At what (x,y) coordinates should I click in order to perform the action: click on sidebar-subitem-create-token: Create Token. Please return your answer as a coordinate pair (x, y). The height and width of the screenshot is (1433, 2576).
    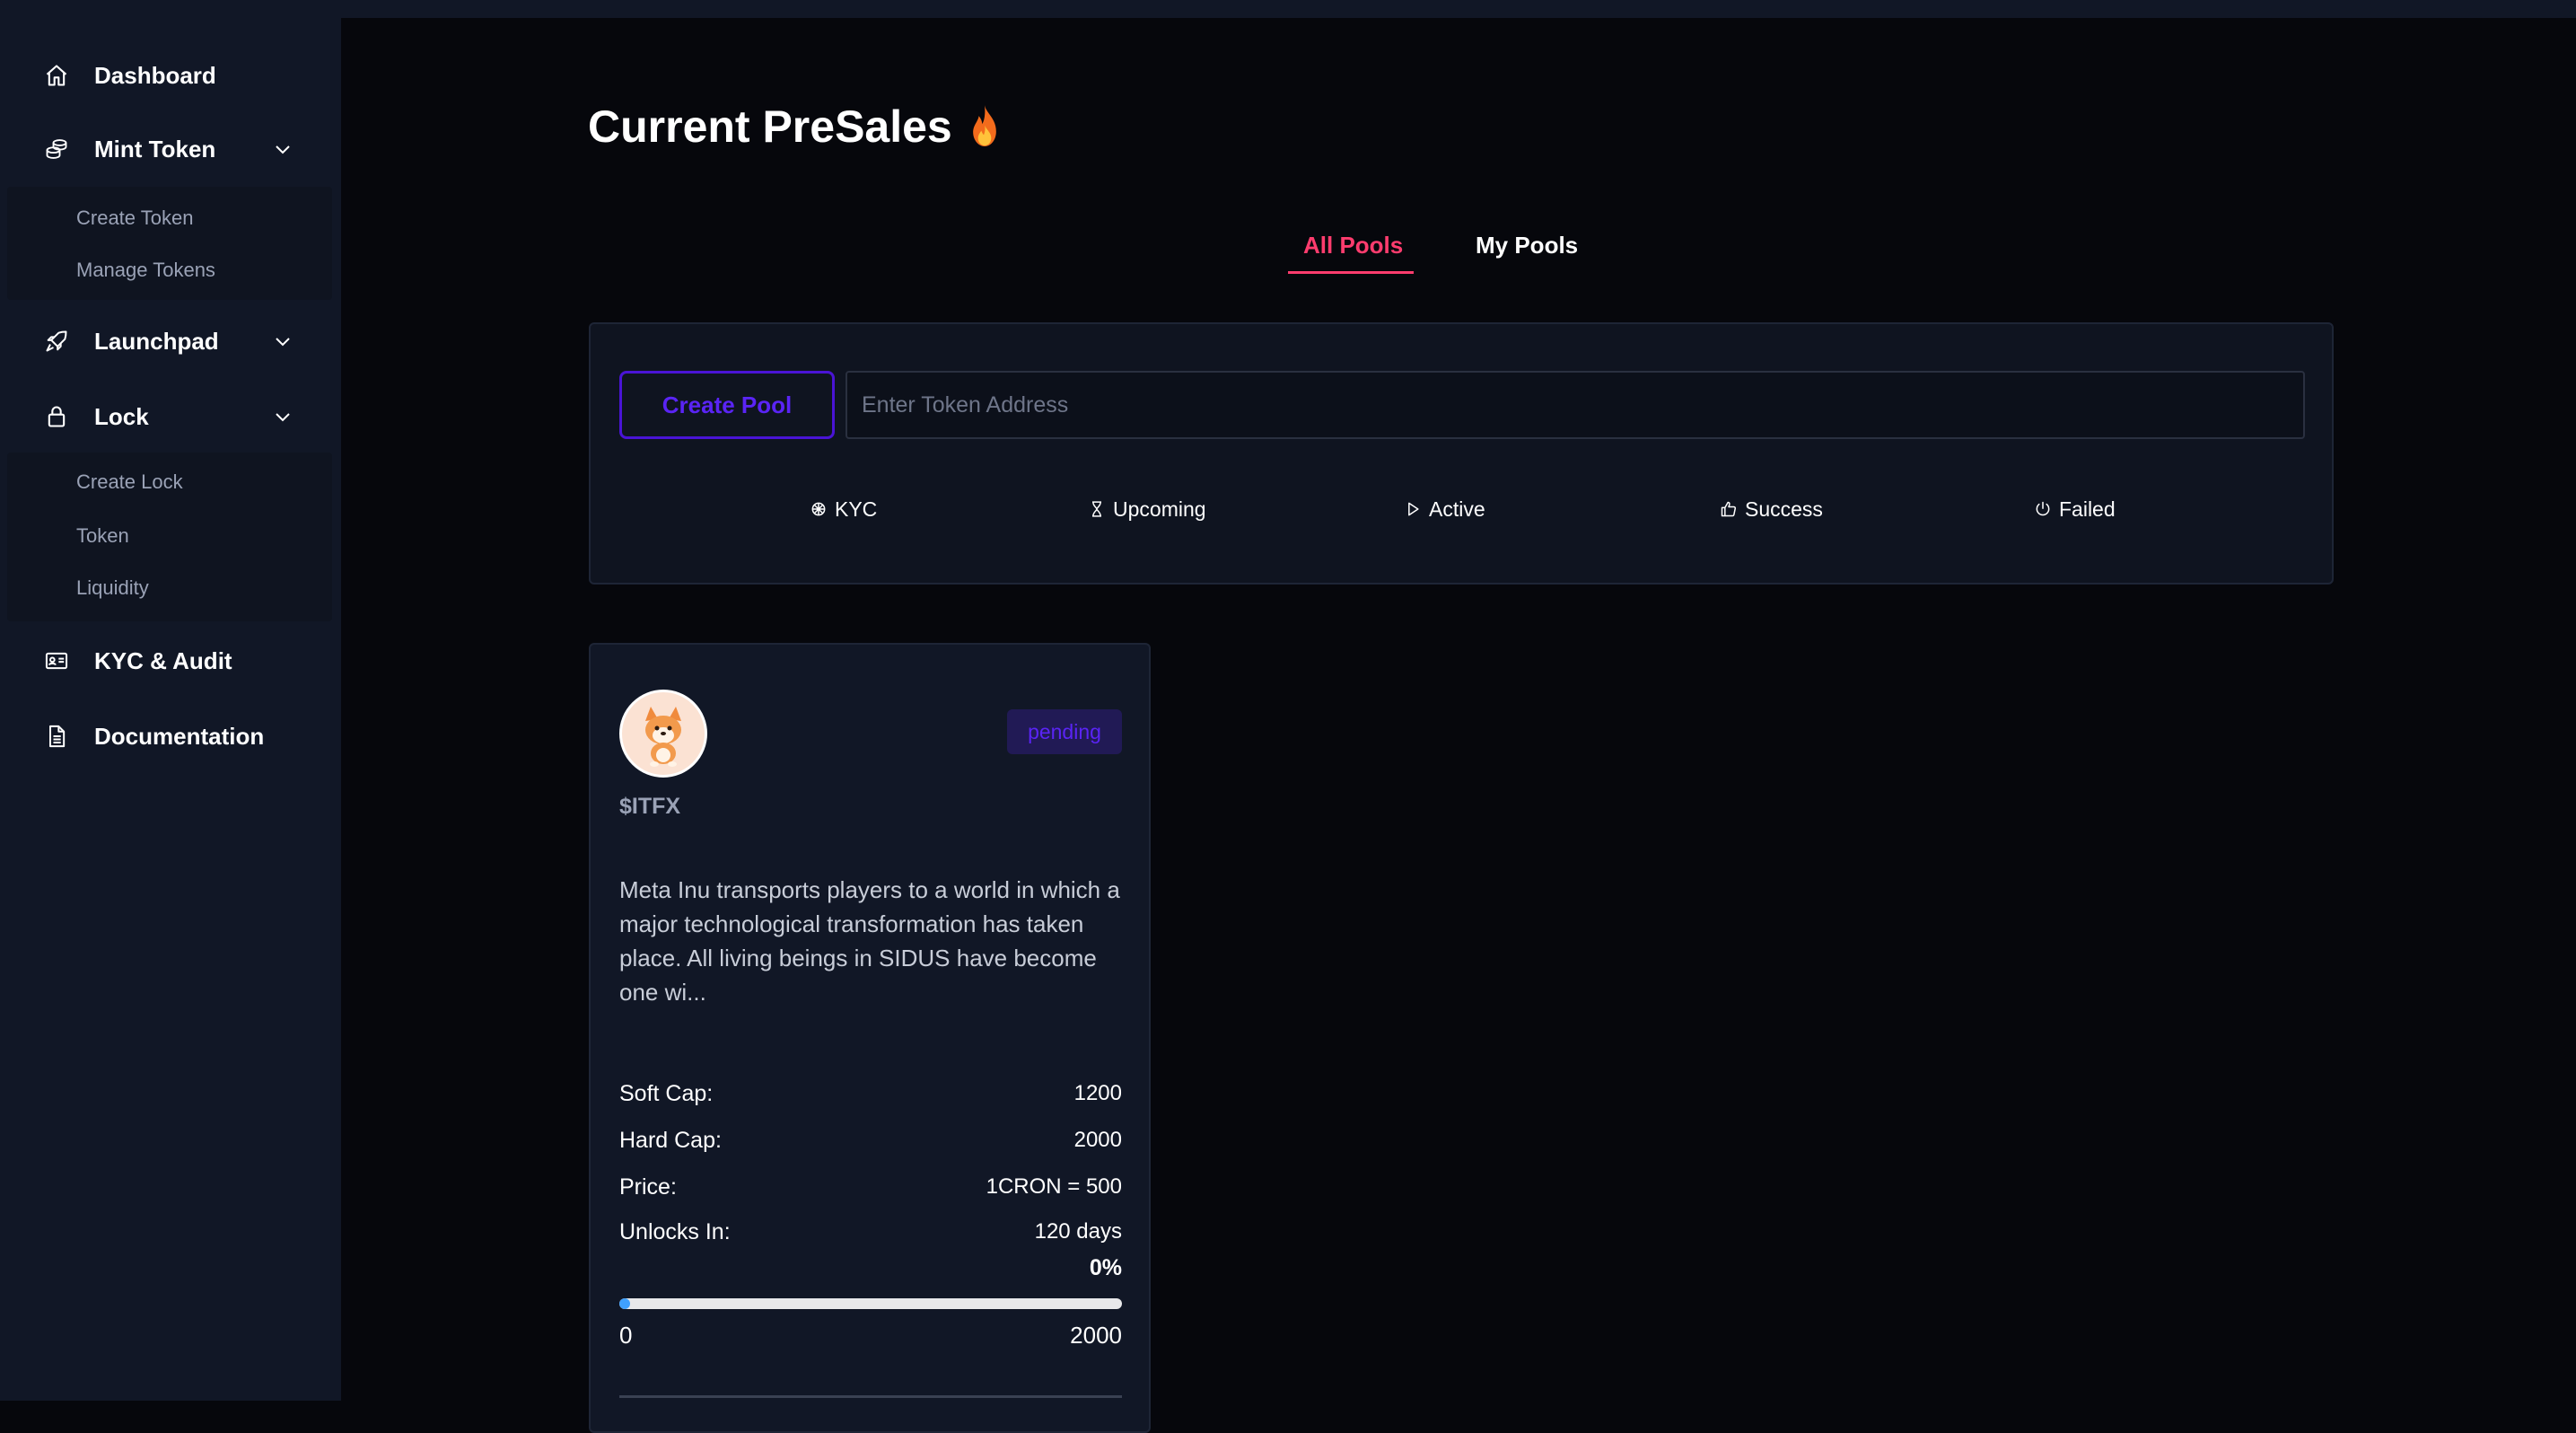
    Looking at the image, I should click on (134, 219).